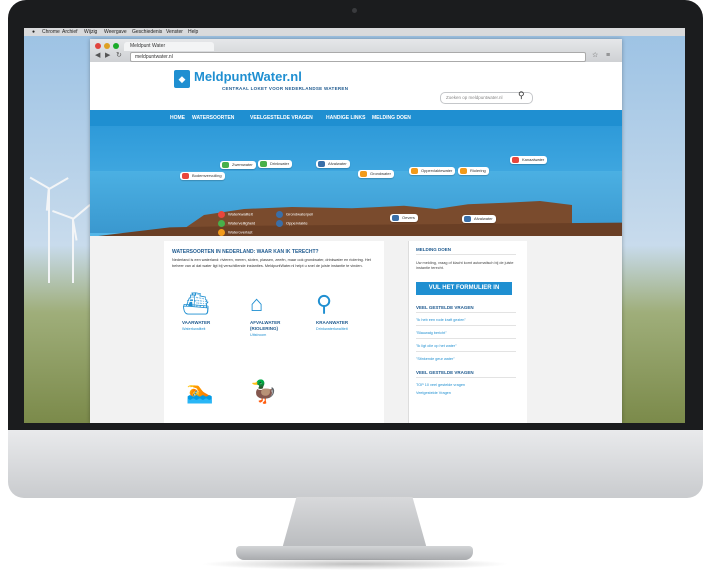  Describe the element at coordinates (445, 372) in the screenshot. I see `sidebar-title-faq2: VEEL GESTELDE VRAGEN` at that location.